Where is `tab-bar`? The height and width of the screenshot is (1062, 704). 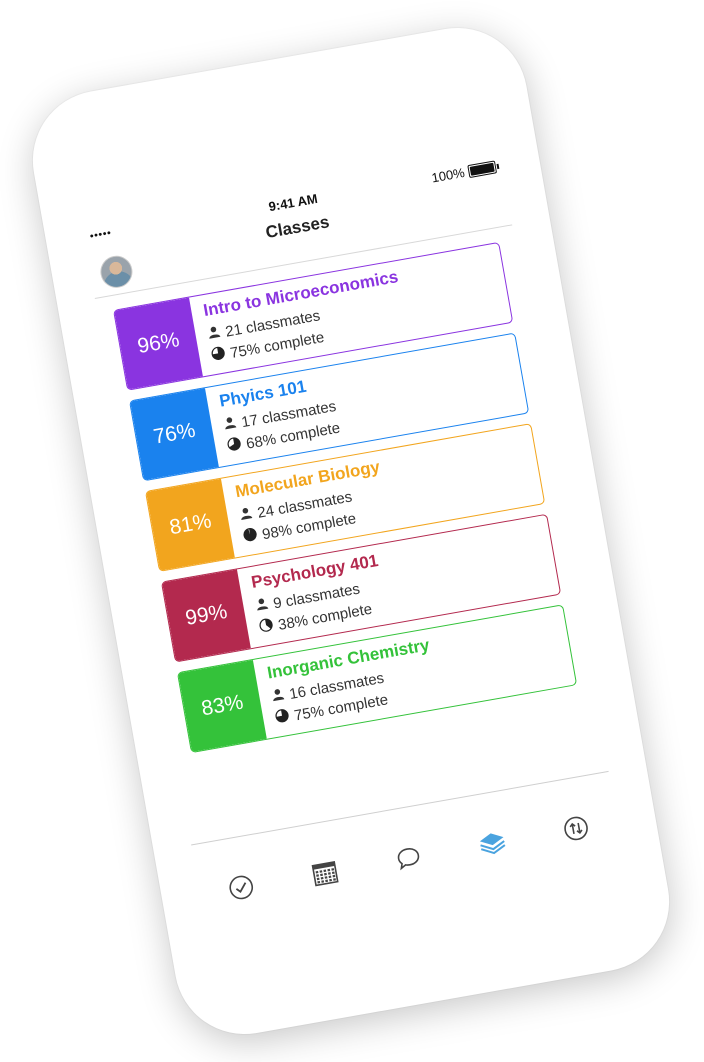
tab-bar is located at coordinates (409, 857).